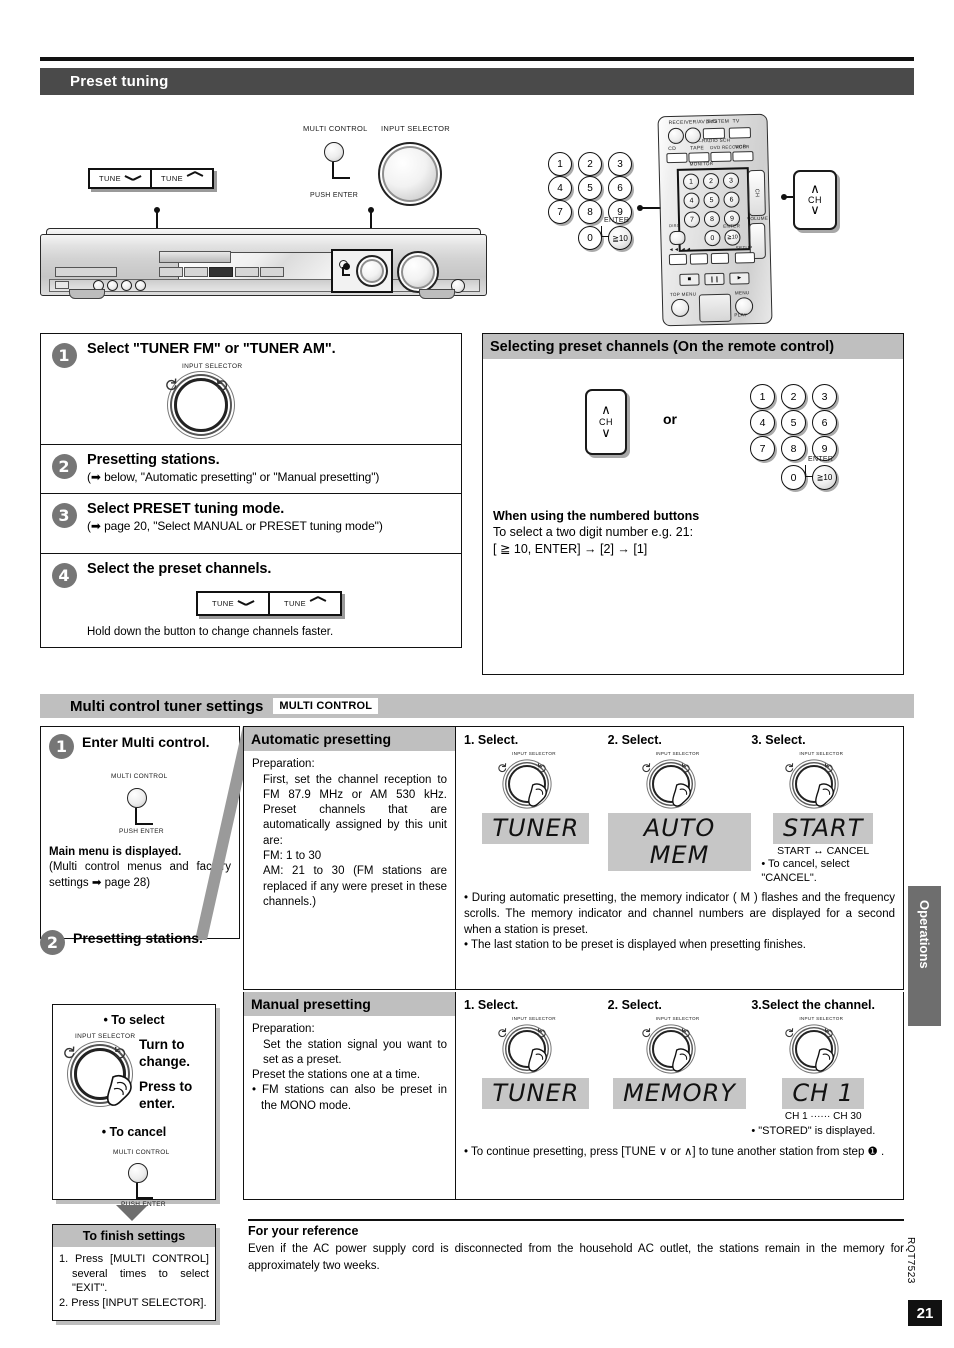 The image size is (954, 1348). I want to click on remote-tv-button, so click(740, 133).